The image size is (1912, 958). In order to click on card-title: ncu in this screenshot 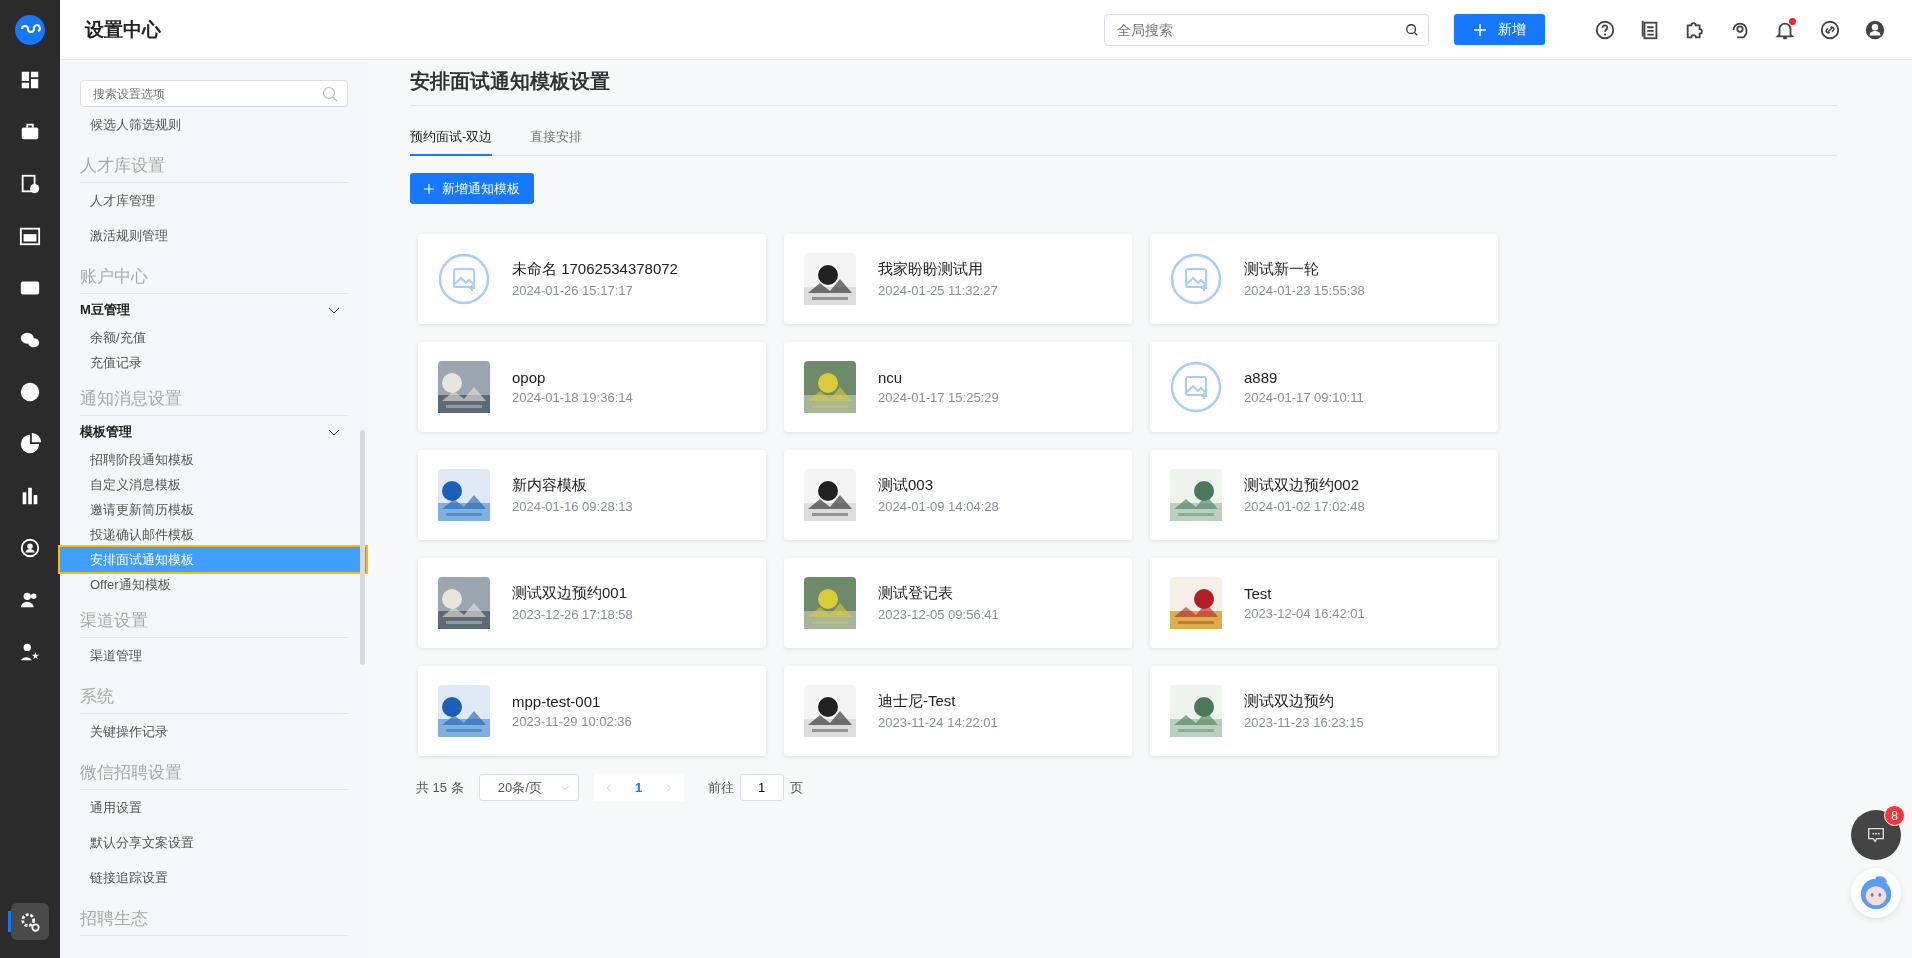, I will do `click(891, 377)`.